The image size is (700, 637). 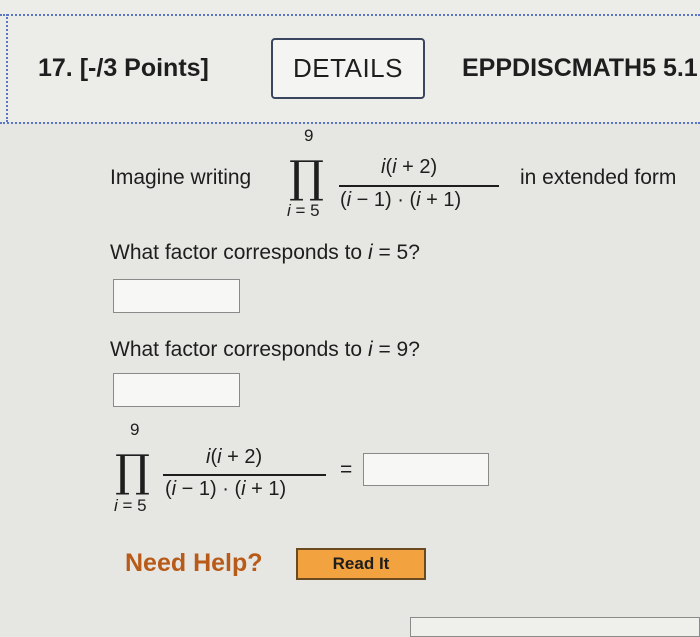 I want to click on details-label: DETAILS, so click(x=348, y=68).